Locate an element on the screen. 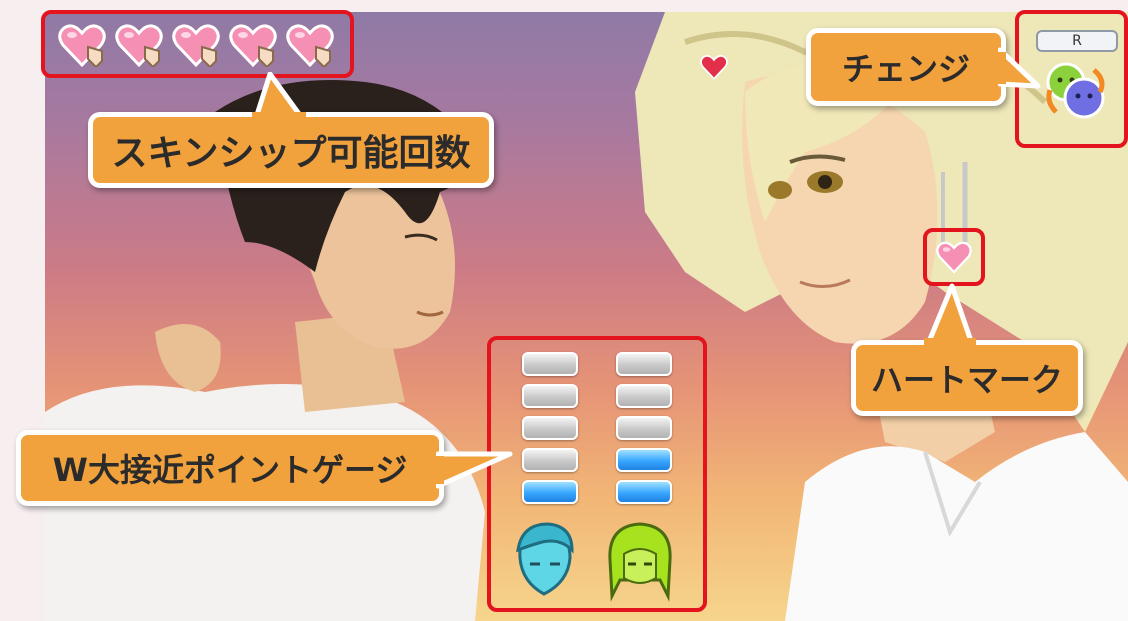 Image resolution: width=1128 pixels, height=621 pixels. left-character-gauge is located at coordinates (550, 432).